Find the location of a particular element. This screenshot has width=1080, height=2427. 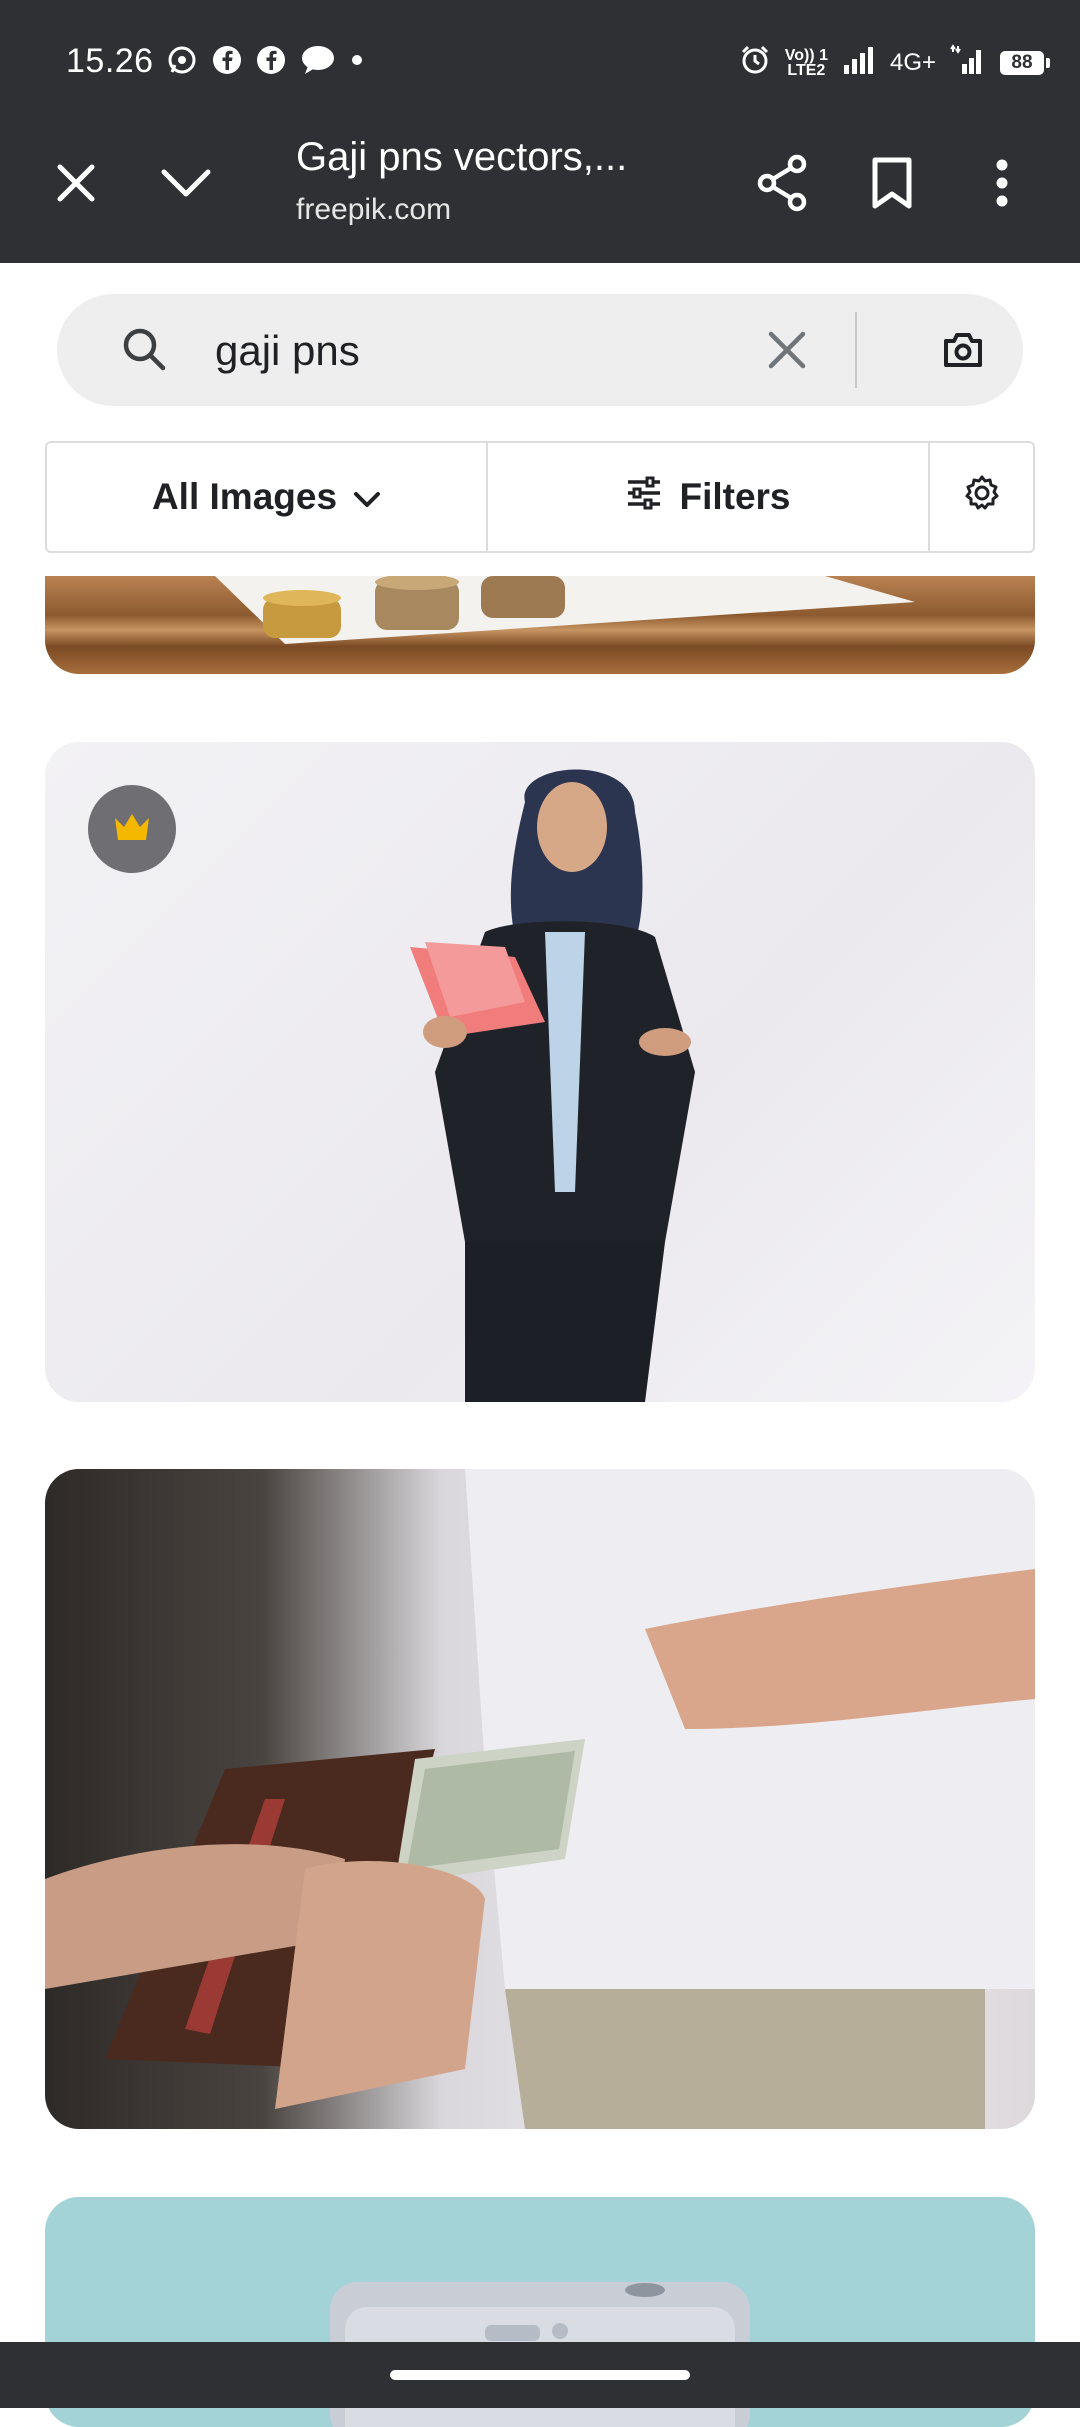

chat-bubble-icon is located at coordinates (318, 62).